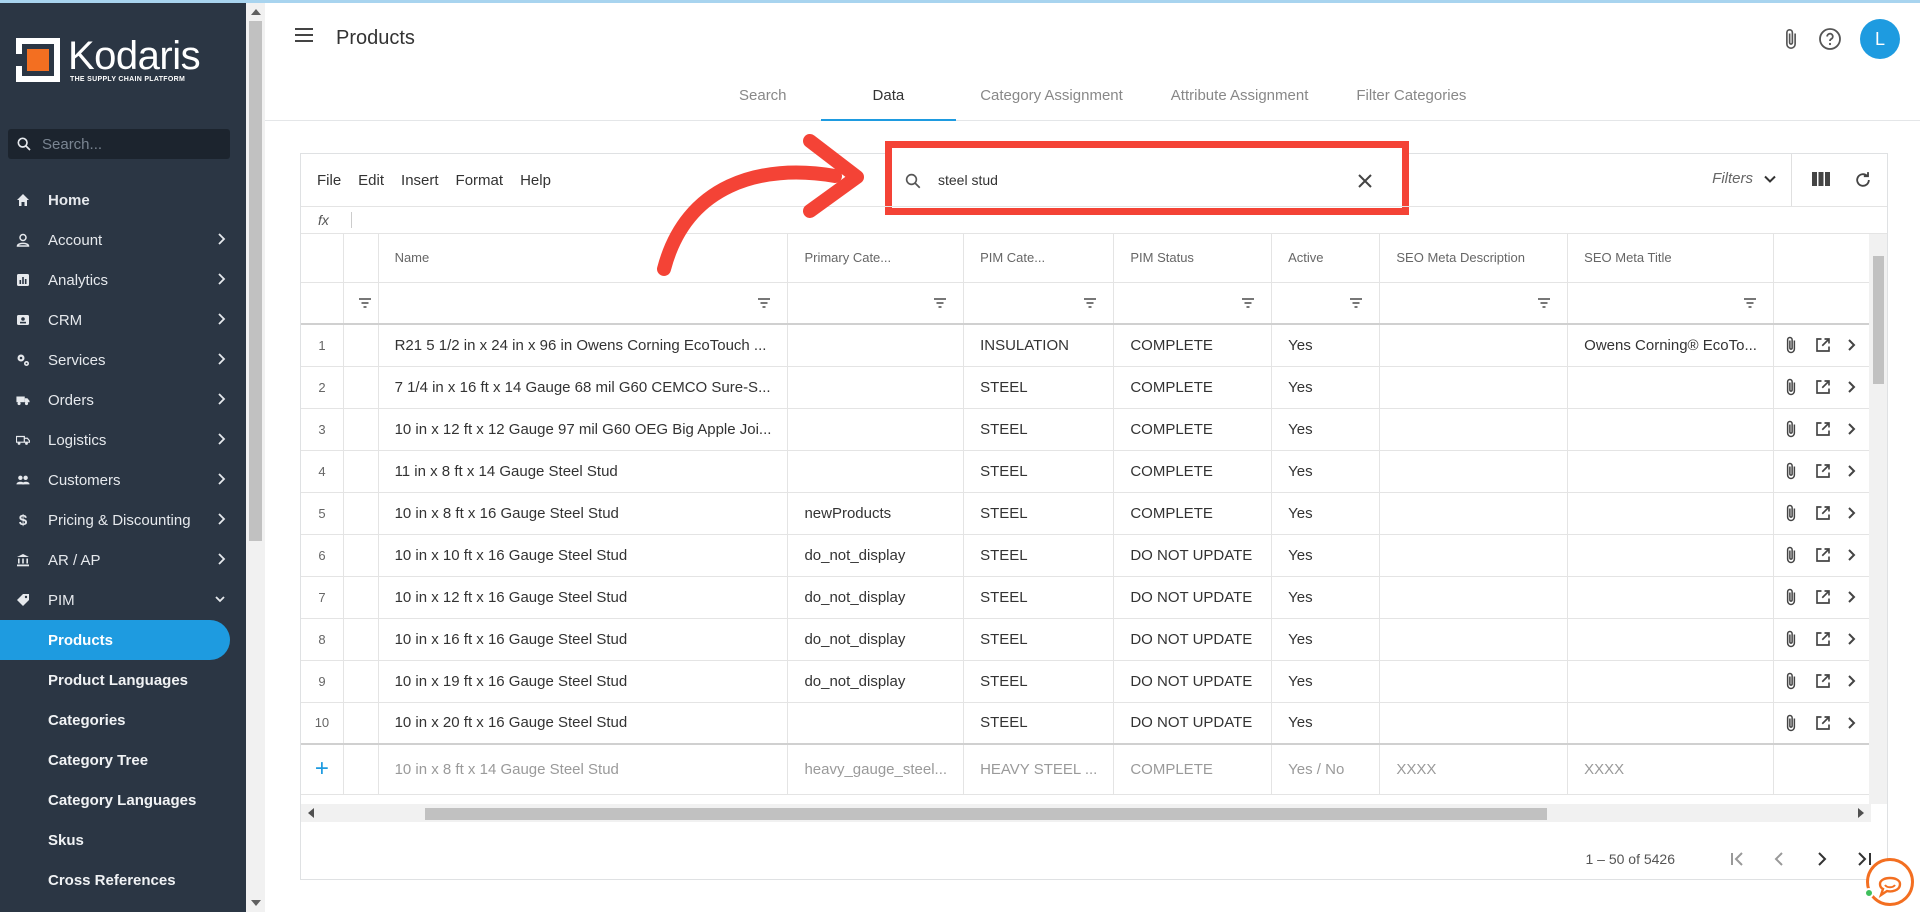 The image size is (1920, 912). What do you see at coordinates (115, 640) in the screenshot?
I see `sidebar-subitem-products: Products` at bounding box center [115, 640].